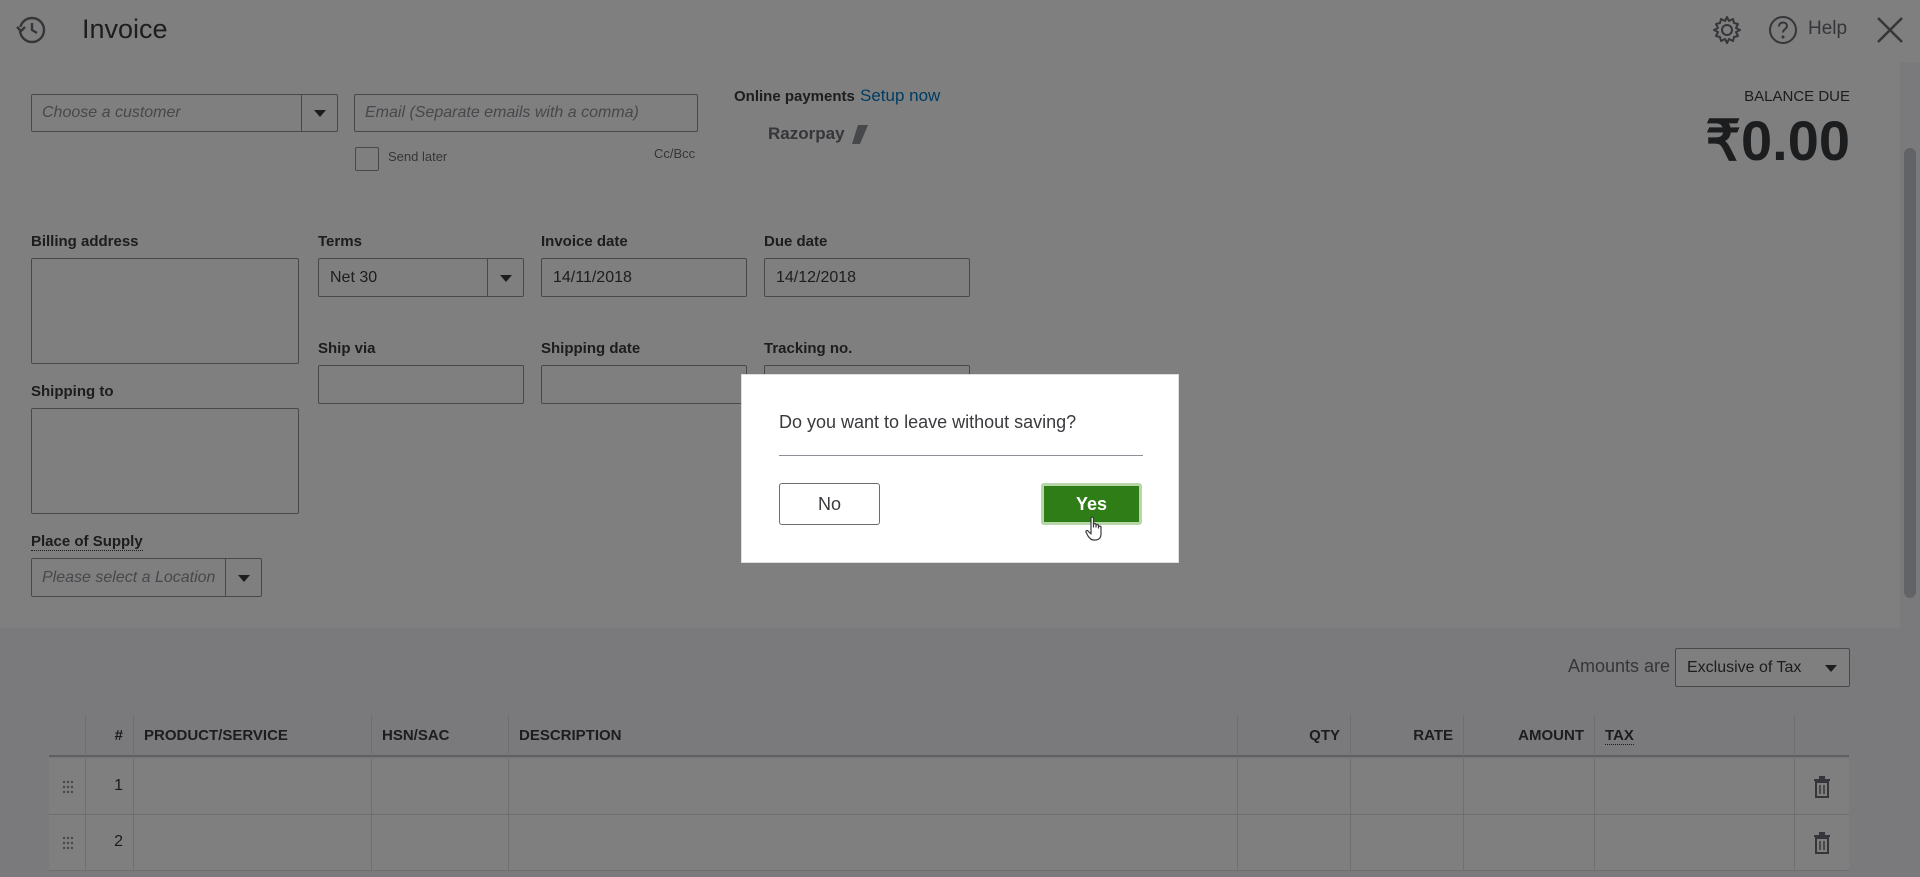 This screenshot has height=877, width=1920. I want to click on no-button: No, so click(829, 504).